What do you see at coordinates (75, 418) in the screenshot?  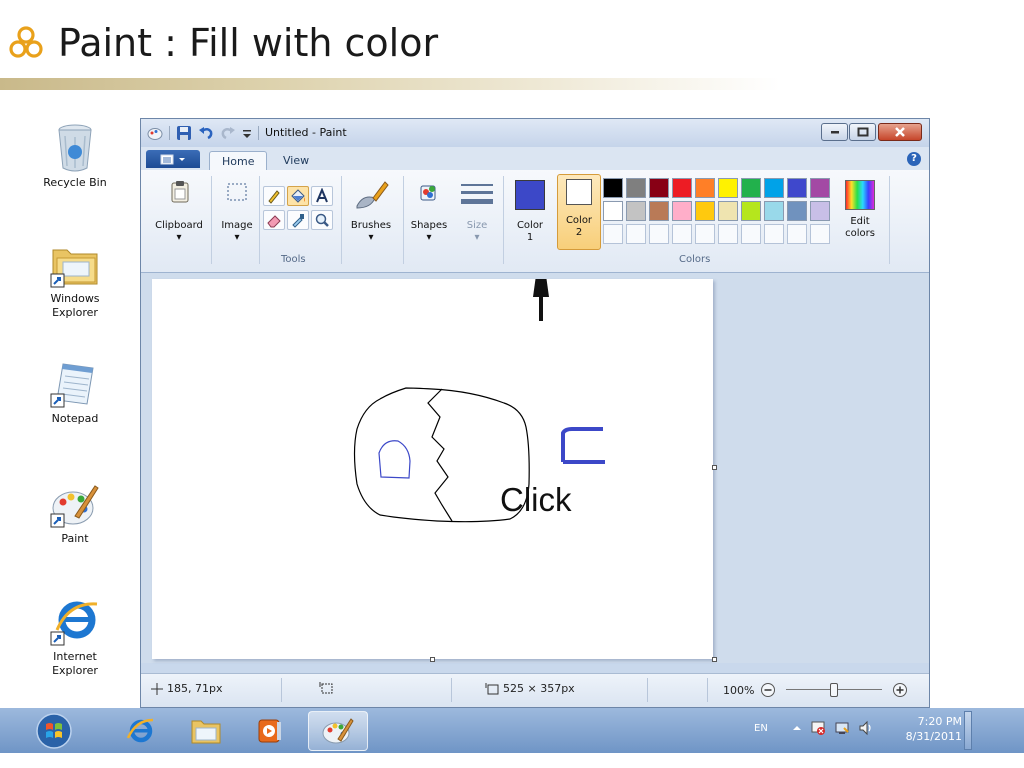 I see `desktop-icon-label: Notepad` at bounding box center [75, 418].